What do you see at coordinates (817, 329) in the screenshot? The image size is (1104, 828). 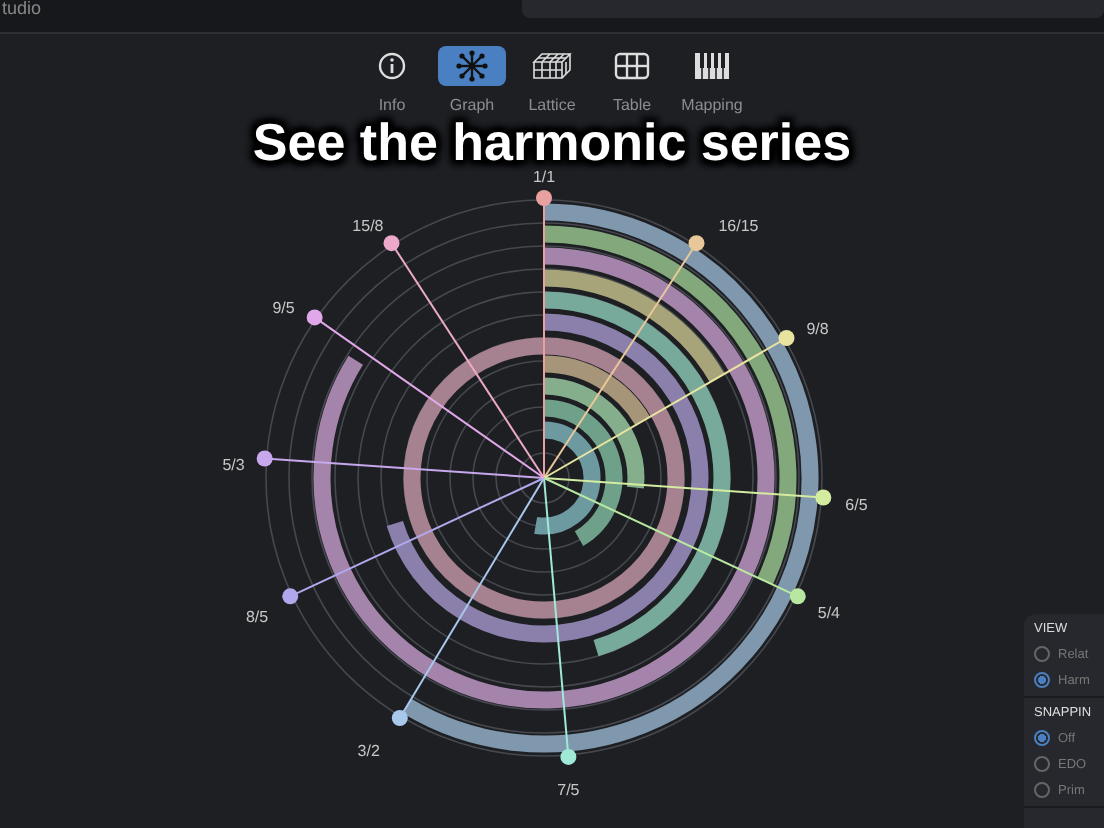 I see `interval-label: 9/8` at bounding box center [817, 329].